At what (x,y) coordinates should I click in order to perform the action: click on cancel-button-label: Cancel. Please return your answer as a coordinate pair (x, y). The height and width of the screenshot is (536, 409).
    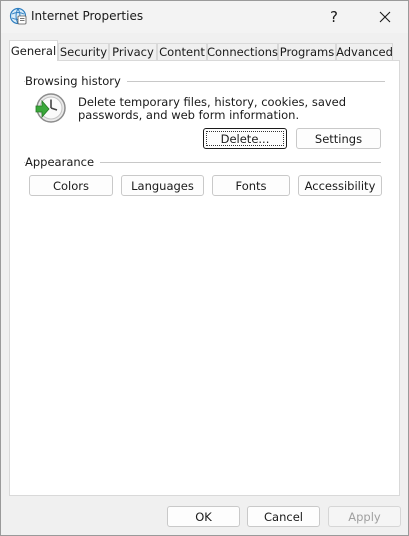
    Looking at the image, I should click on (283, 516).